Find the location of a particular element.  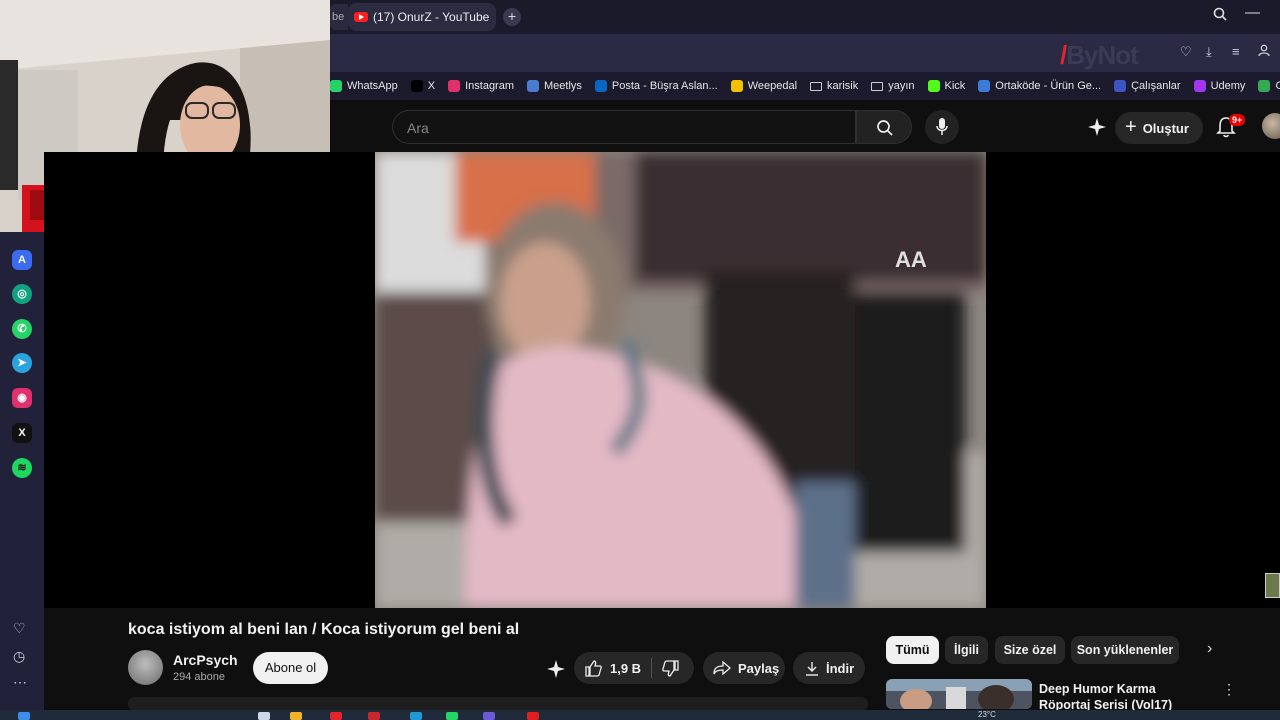

recommendation-title: Deep Humor Karma Röportaj Serisi (Vol17) is located at coordinates (1124, 697).